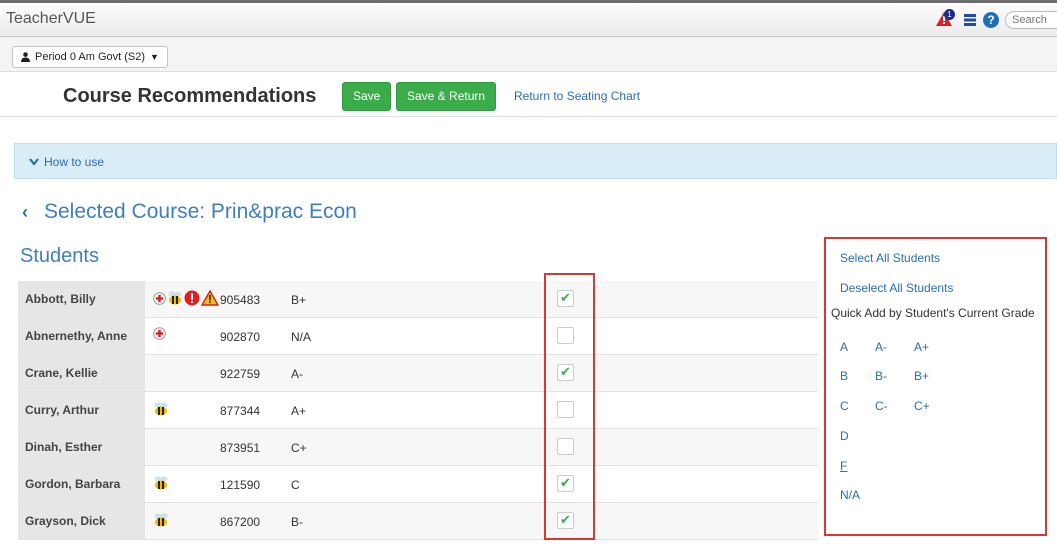 This screenshot has height=549, width=1057. Describe the element at coordinates (535, 161) in the screenshot. I see `how-to-use-panel: How to use` at that location.